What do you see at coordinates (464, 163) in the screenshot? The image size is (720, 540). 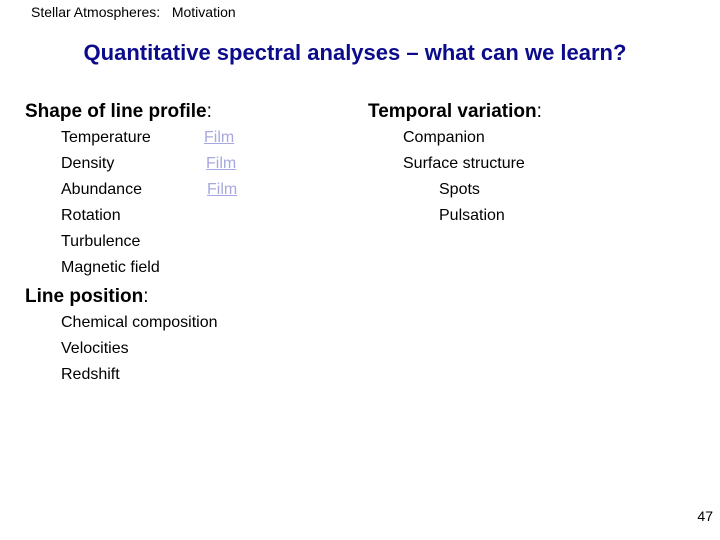 I see `item-surface-structure: Surface structure` at bounding box center [464, 163].